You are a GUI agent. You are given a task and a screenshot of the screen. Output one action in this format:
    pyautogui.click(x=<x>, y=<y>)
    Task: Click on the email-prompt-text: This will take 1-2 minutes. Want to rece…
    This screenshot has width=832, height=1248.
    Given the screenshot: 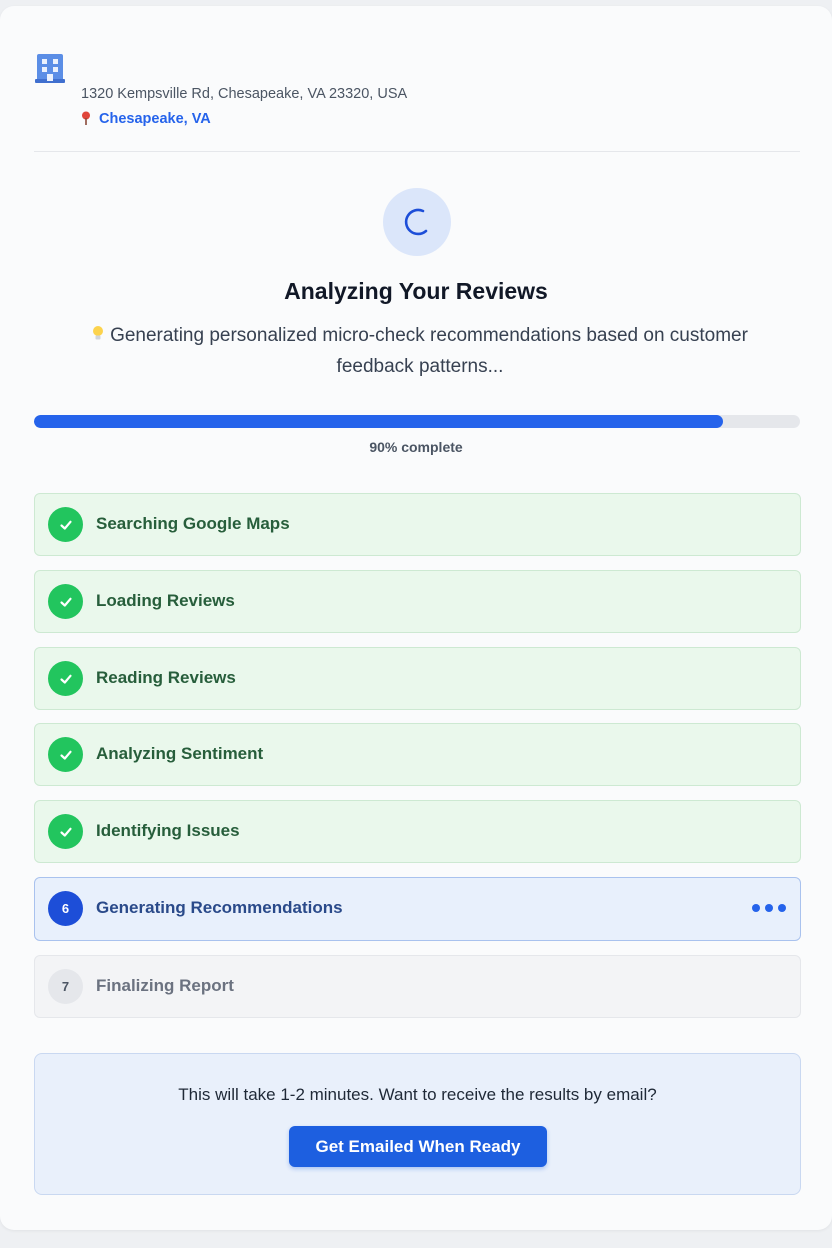 What is the action you would take?
    pyautogui.click(x=417, y=1094)
    